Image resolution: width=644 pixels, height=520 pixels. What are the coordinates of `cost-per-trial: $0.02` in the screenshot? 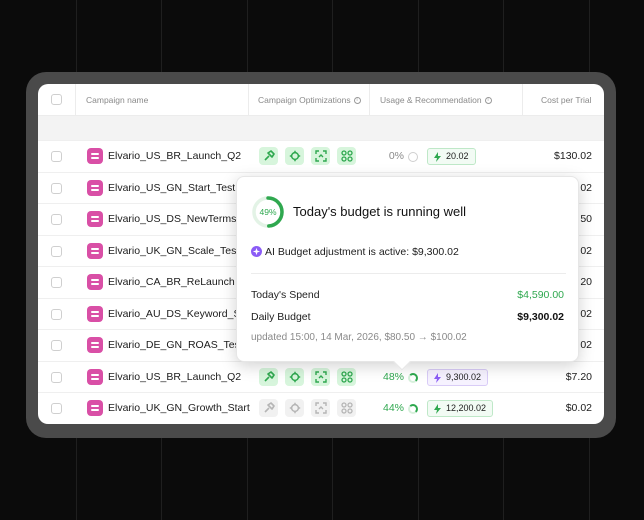 It's located at (578, 408).